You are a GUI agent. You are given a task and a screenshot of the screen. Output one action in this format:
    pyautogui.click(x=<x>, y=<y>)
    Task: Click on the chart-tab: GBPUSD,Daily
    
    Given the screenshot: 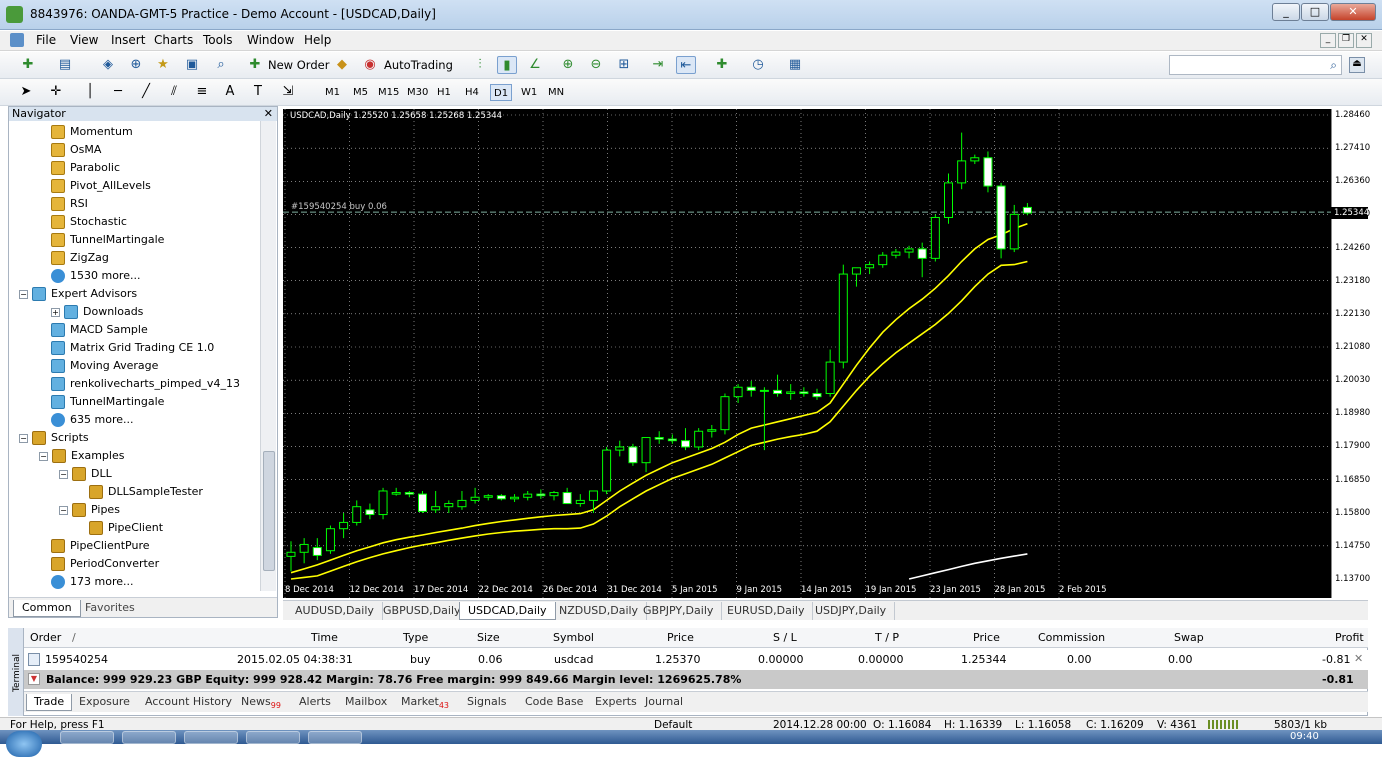 What is the action you would take?
    pyautogui.click(x=422, y=611)
    